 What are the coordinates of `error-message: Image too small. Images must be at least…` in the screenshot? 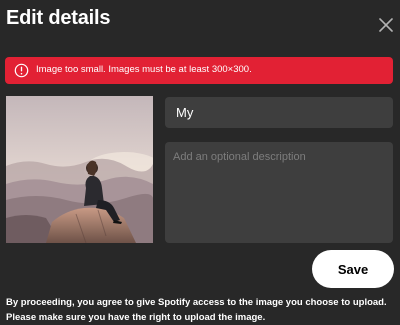 It's located at (144, 69).